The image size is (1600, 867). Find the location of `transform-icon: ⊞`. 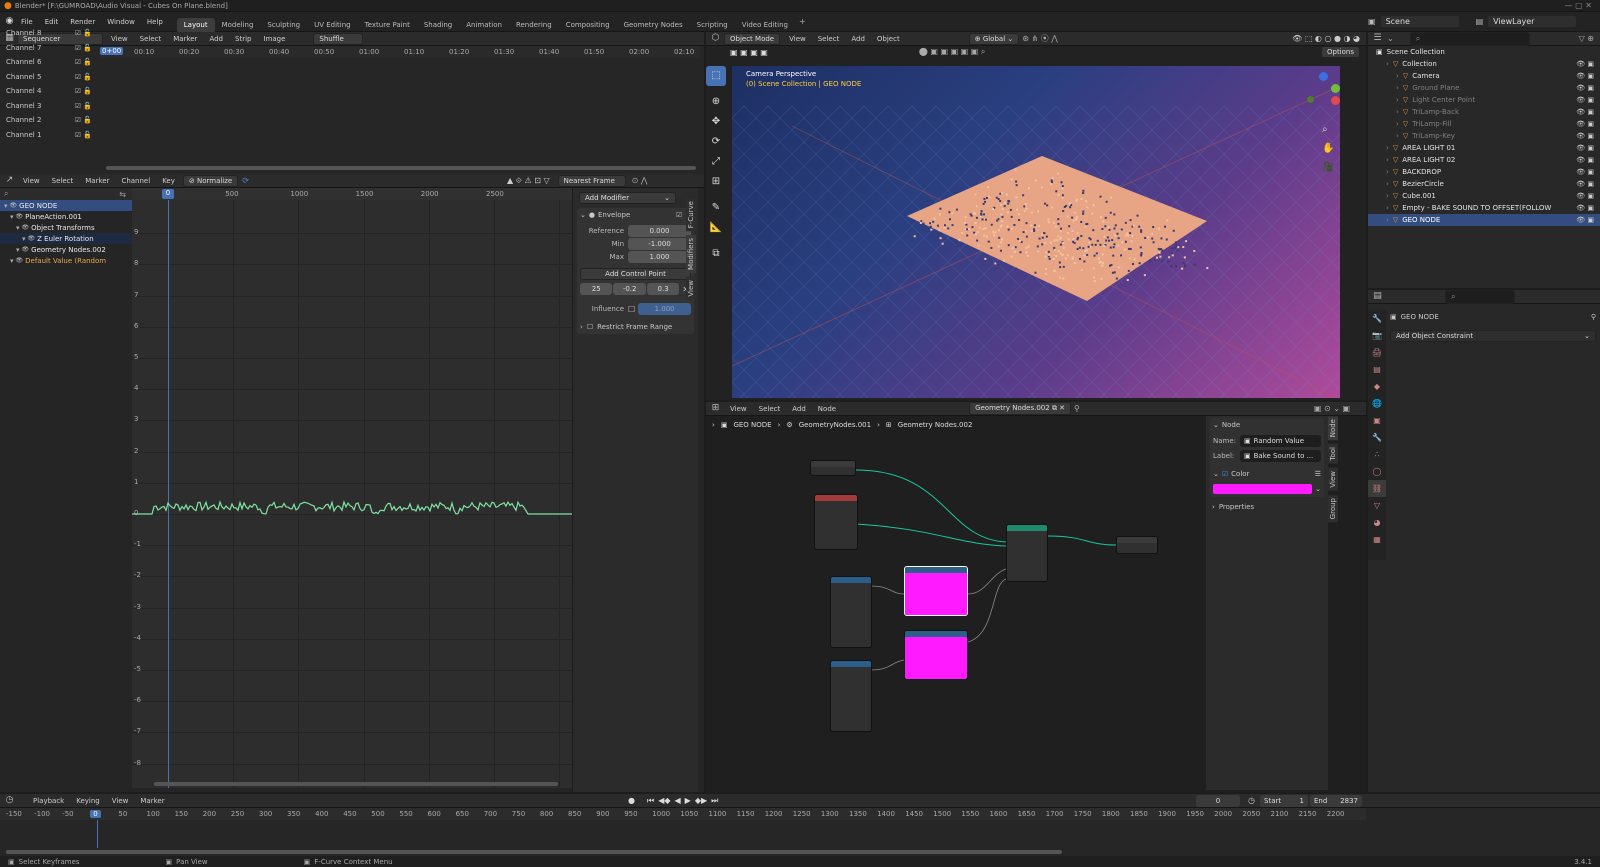

transform-icon: ⊞ is located at coordinates (716, 182).